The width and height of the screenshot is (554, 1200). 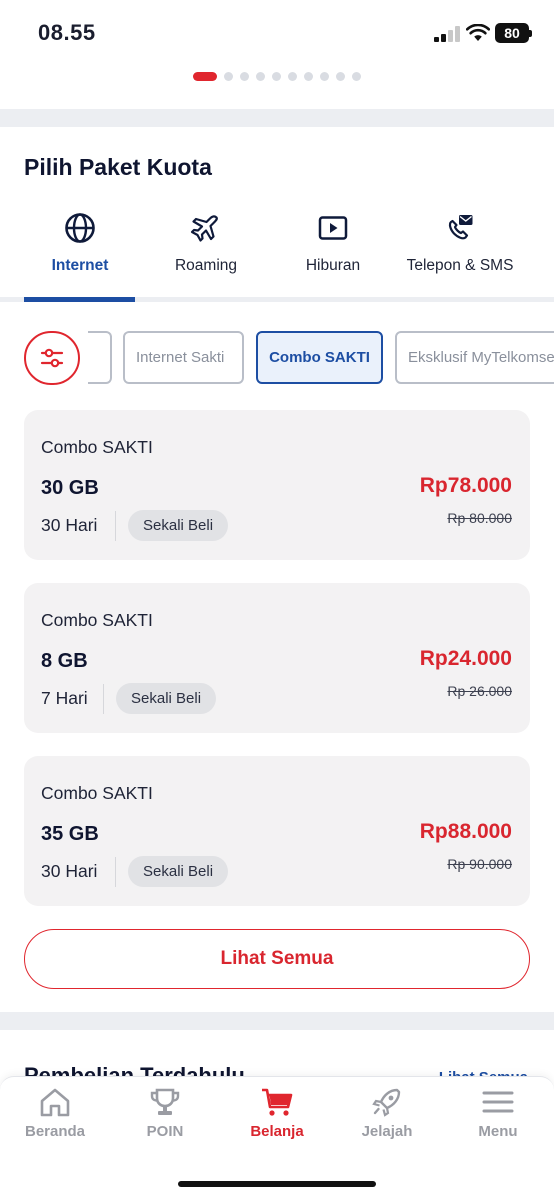 What do you see at coordinates (333, 255) in the screenshot?
I see `tab-hiburan: Hiburan` at bounding box center [333, 255].